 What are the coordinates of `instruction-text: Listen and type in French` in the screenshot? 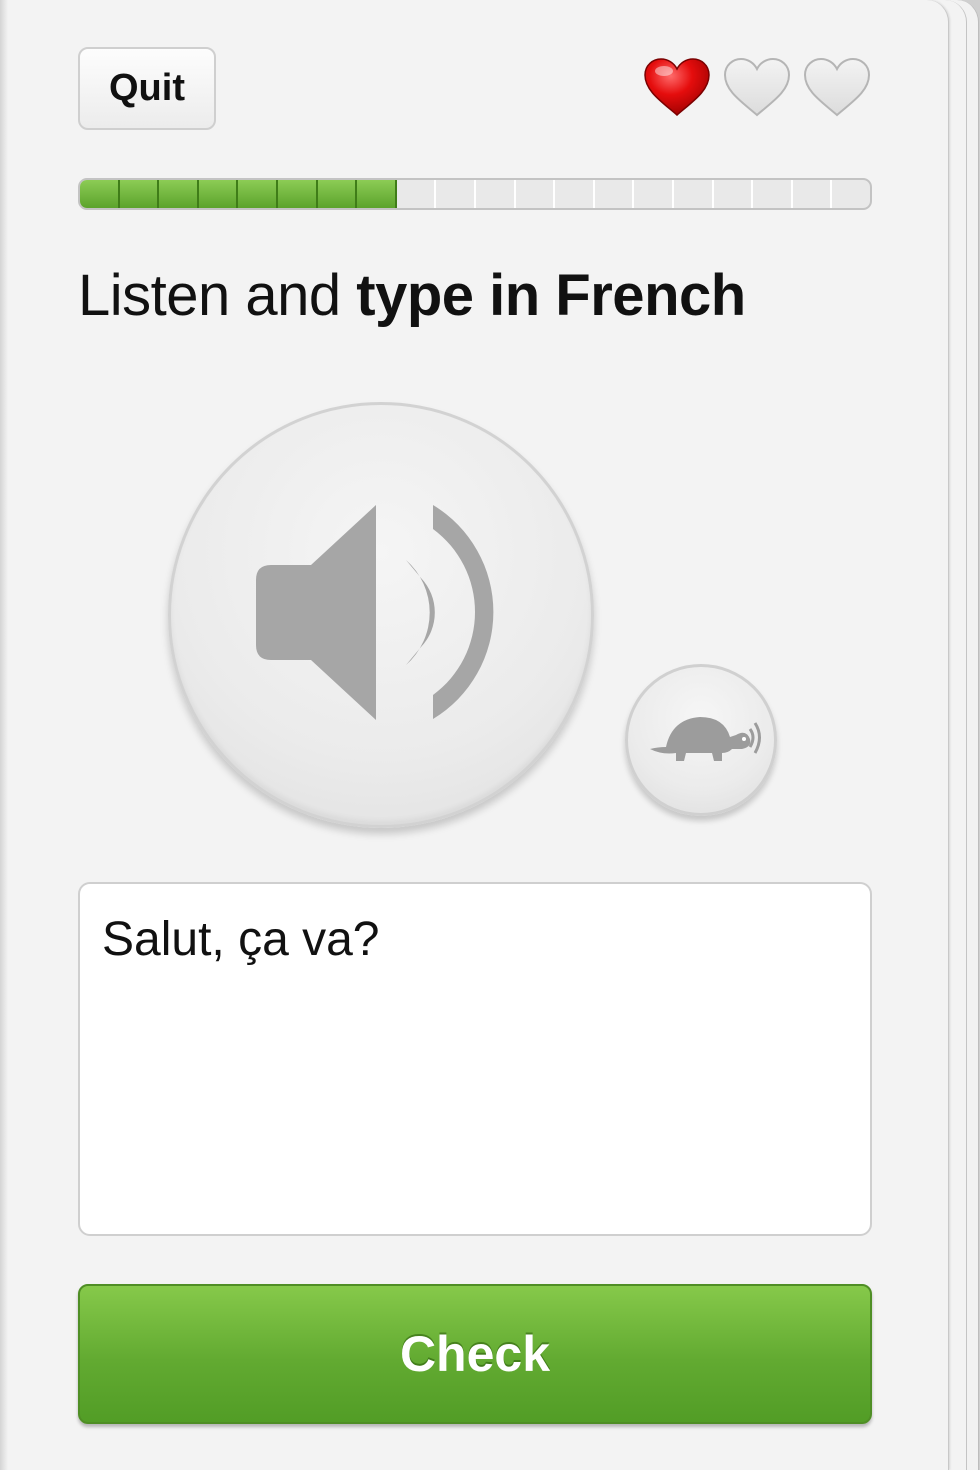 It's located at (508, 295).